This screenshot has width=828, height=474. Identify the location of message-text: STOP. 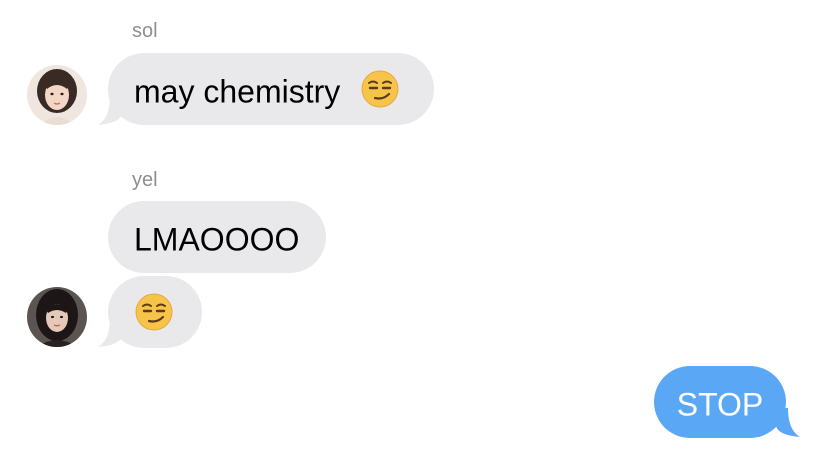
(720, 404).